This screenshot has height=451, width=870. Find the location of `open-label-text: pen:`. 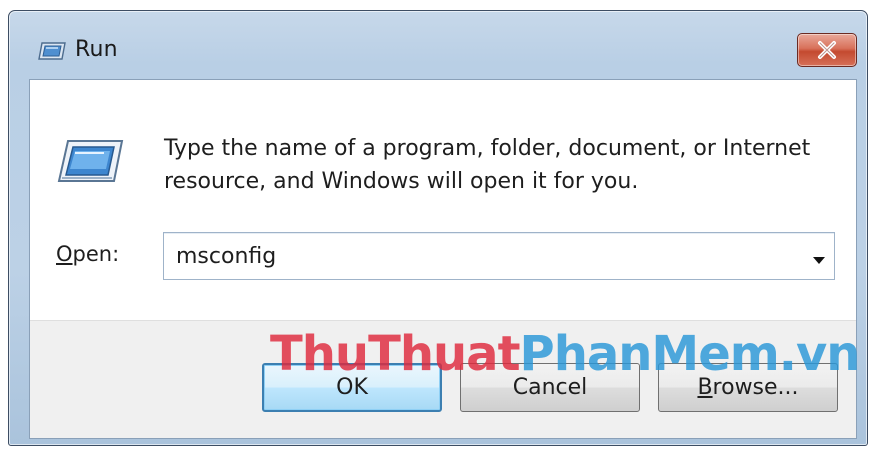

open-label-text: pen: is located at coordinates (96, 254).